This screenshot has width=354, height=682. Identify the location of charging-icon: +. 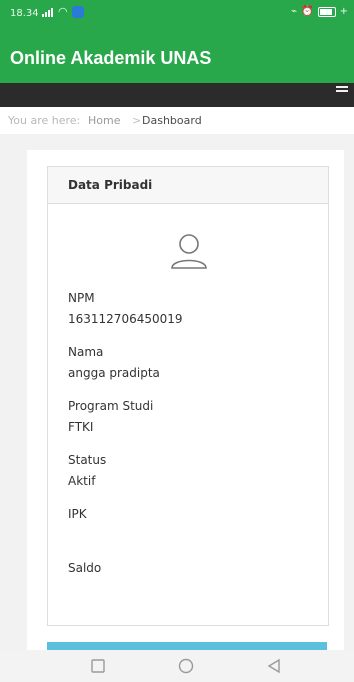
(343, 11).